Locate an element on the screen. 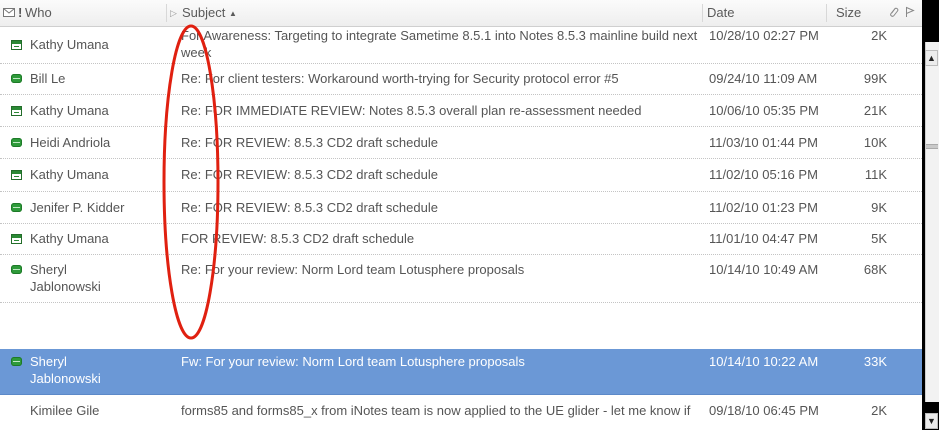 The height and width of the screenshot is (430, 939). subject-column-header: Subject ▲ is located at coordinates (209, 13).